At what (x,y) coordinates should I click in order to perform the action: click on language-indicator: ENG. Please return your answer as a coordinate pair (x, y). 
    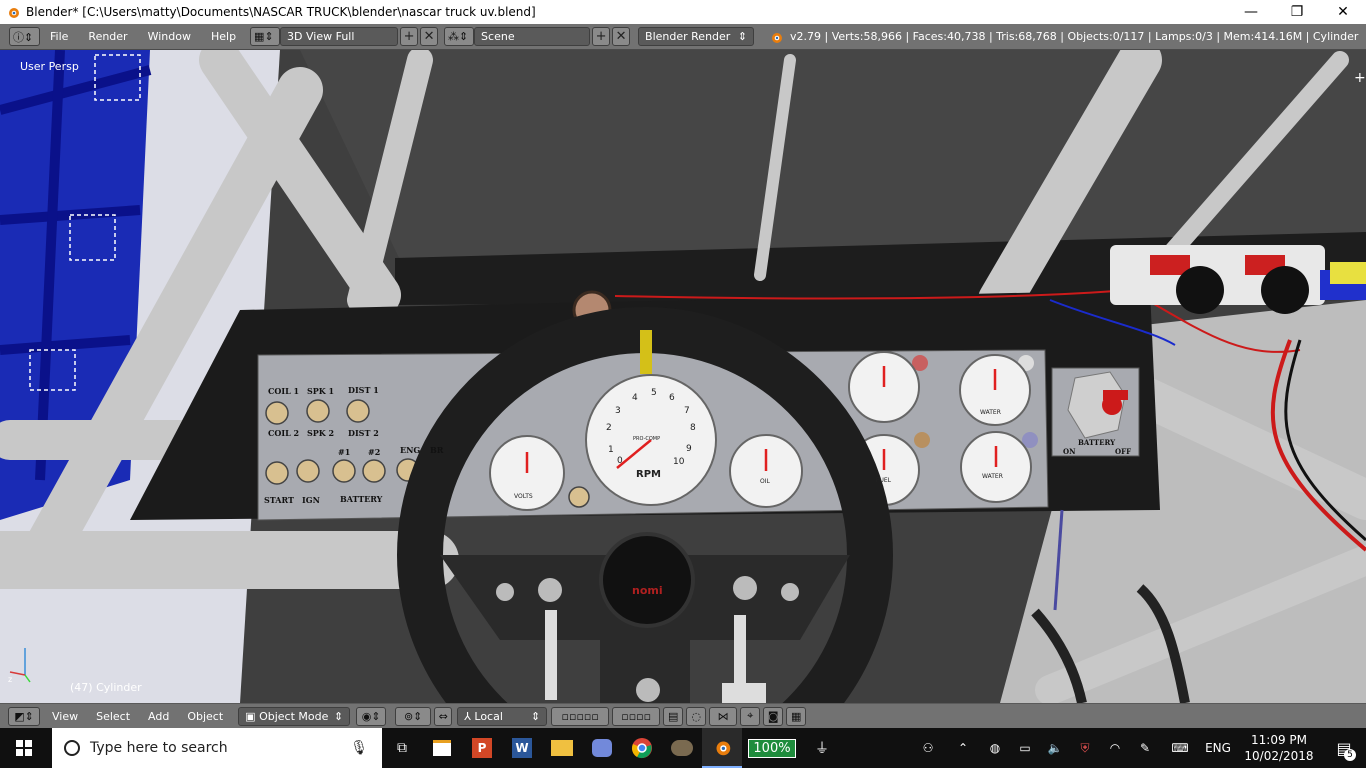
    Looking at the image, I should click on (1218, 748).